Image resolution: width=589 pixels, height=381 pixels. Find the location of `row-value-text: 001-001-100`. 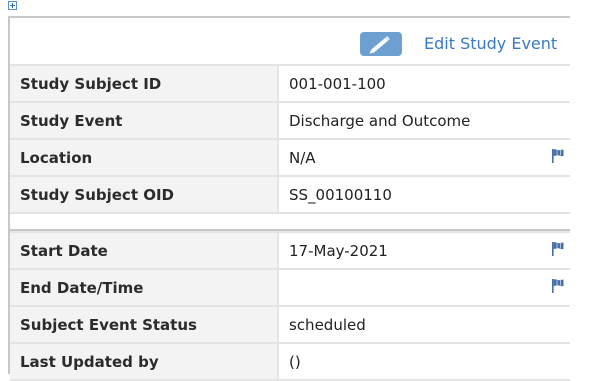

row-value-text: 001-001-100 is located at coordinates (337, 83).